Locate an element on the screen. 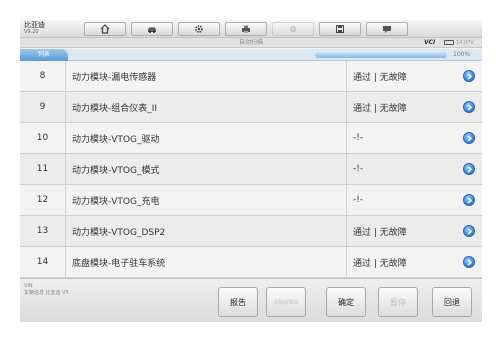 This screenshot has width=496, height=340. table-row: 11 动力模块-VTOG_模式 -!- is located at coordinates (251, 169).